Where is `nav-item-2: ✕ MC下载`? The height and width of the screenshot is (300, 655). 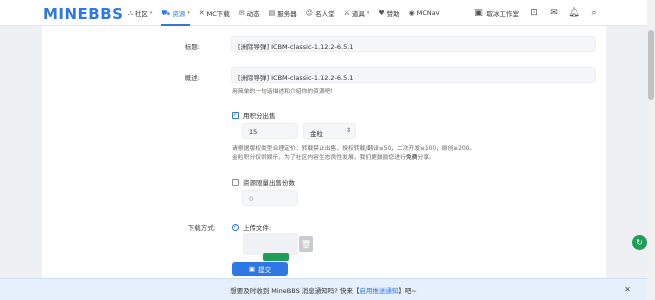 nav-item-2: ✕ MC下载 is located at coordinates (214, 13).